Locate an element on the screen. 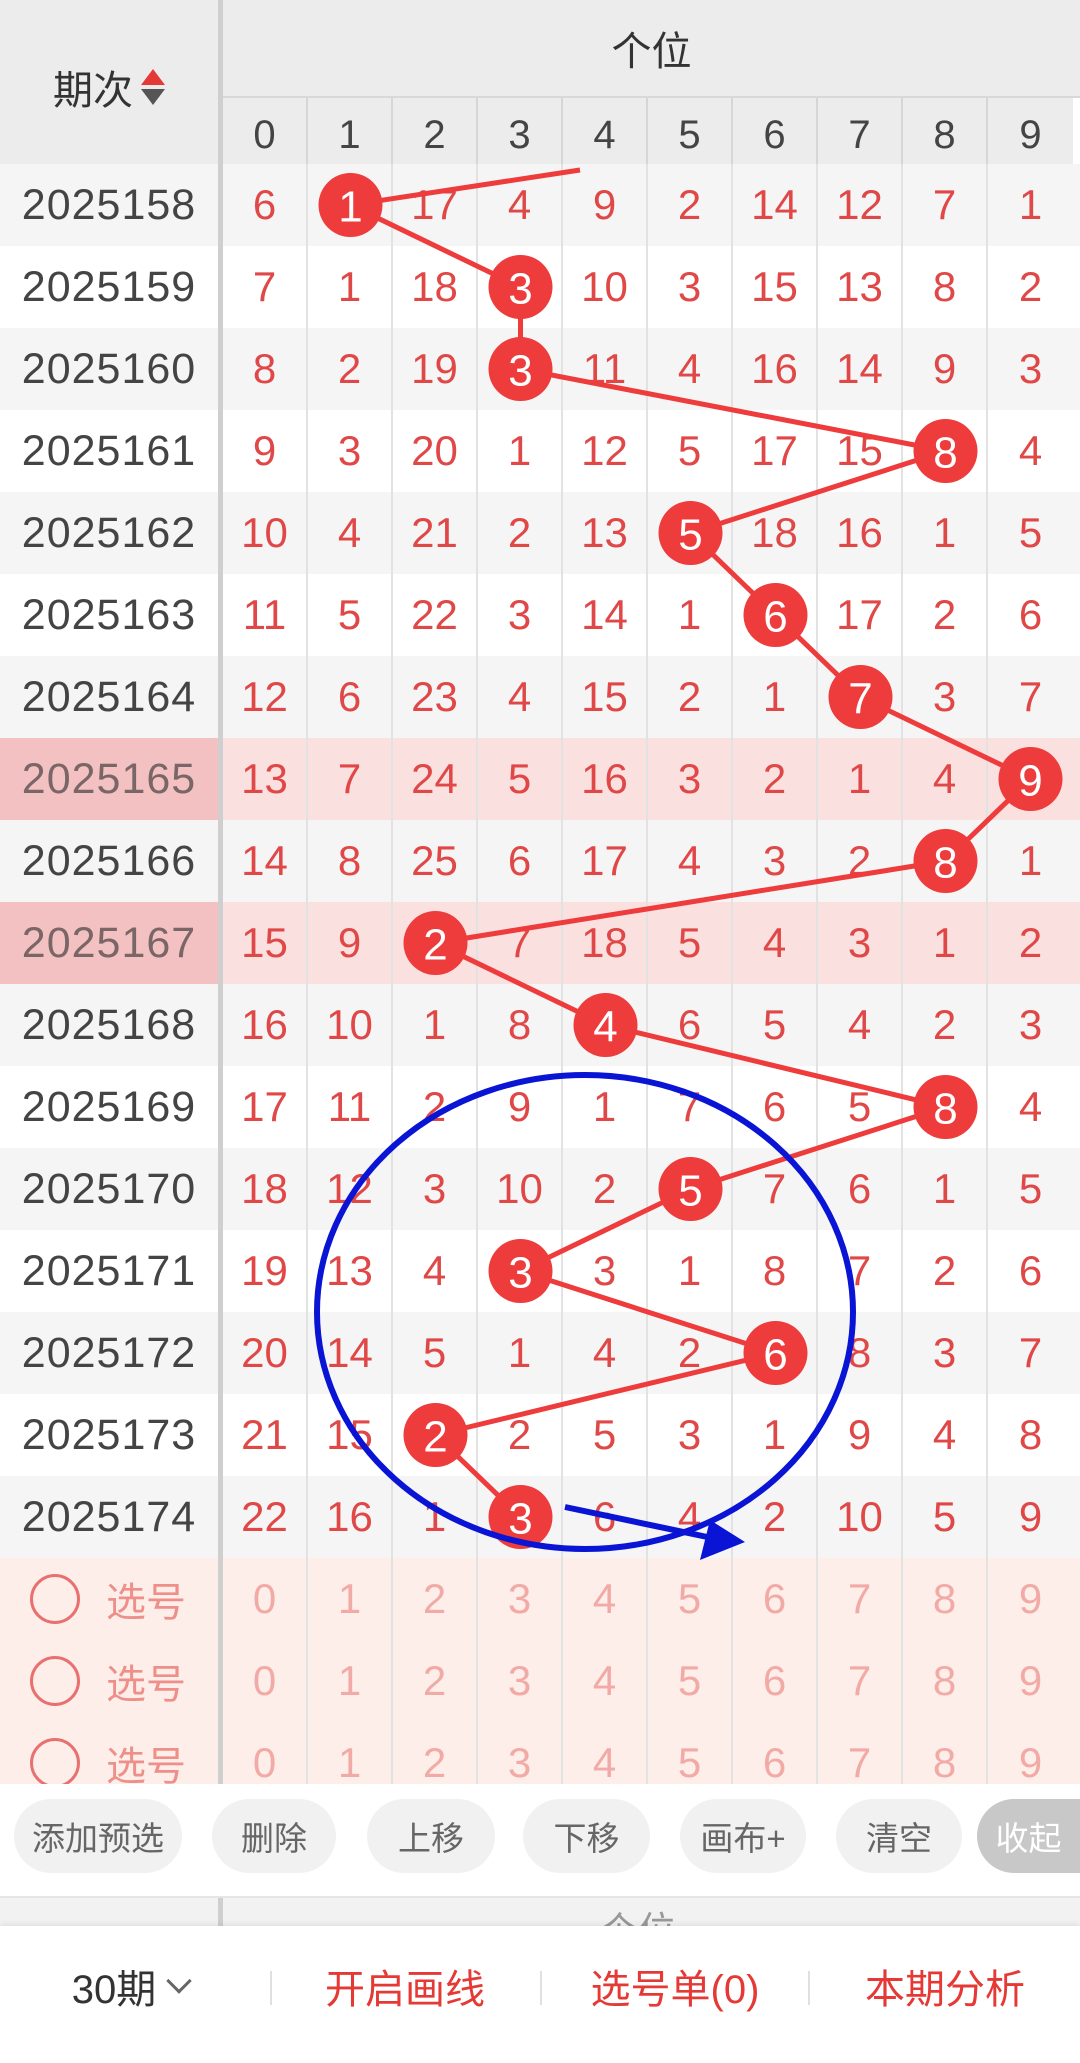 This screenshot has height=2063, width=1080. move-up-button: 上移 is located at coordinates (431, 1836).